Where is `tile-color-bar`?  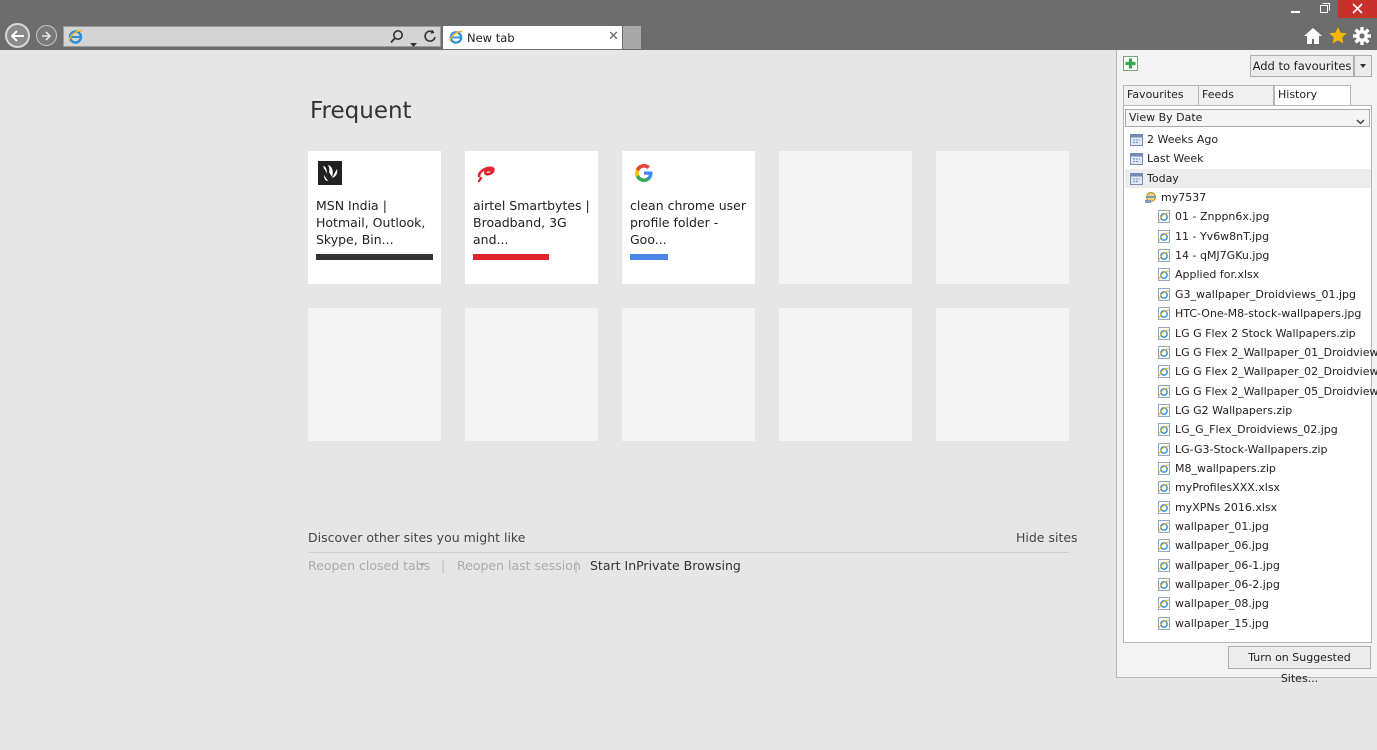
tile-color-bar is located at coordinates (511, 257).